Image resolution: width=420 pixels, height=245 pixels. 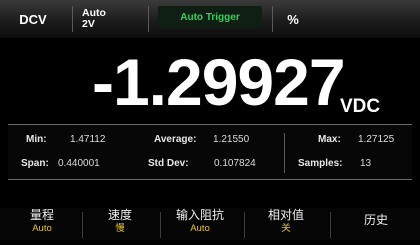 I want to click on softkey-input-impedance: 输入阻抗 Auto, so click(x=200, y=224).